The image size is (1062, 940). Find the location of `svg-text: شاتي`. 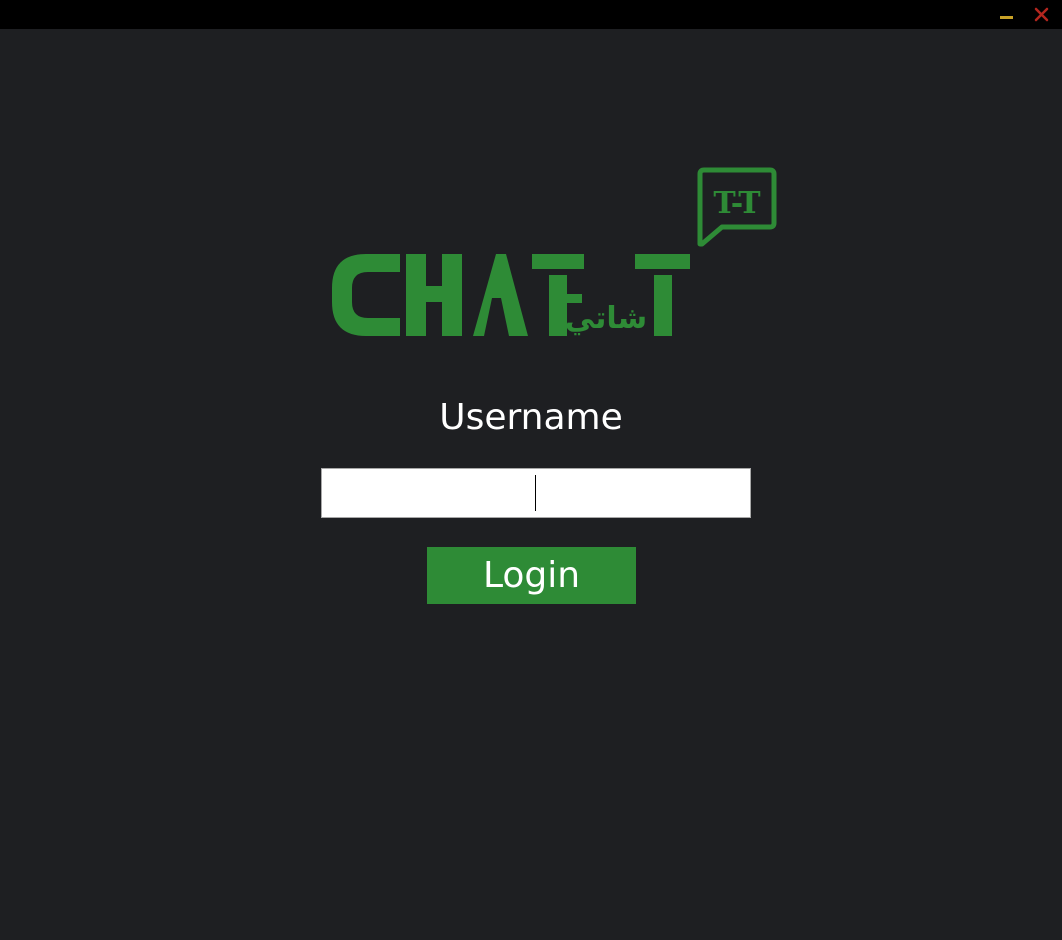

svg-text: شاتي is located at coordinates (606, 318).